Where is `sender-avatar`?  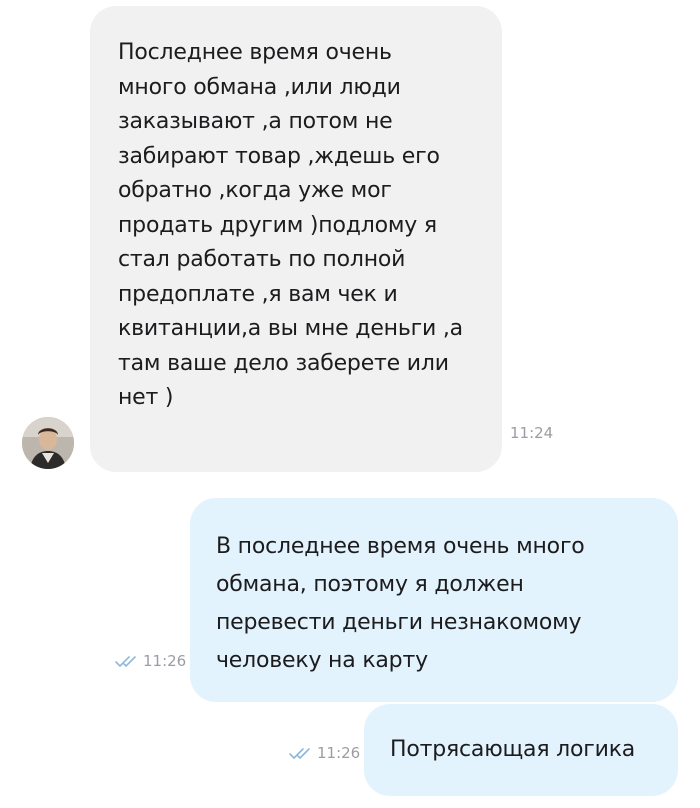
sender-avatar is located at coordinates (48, 443).